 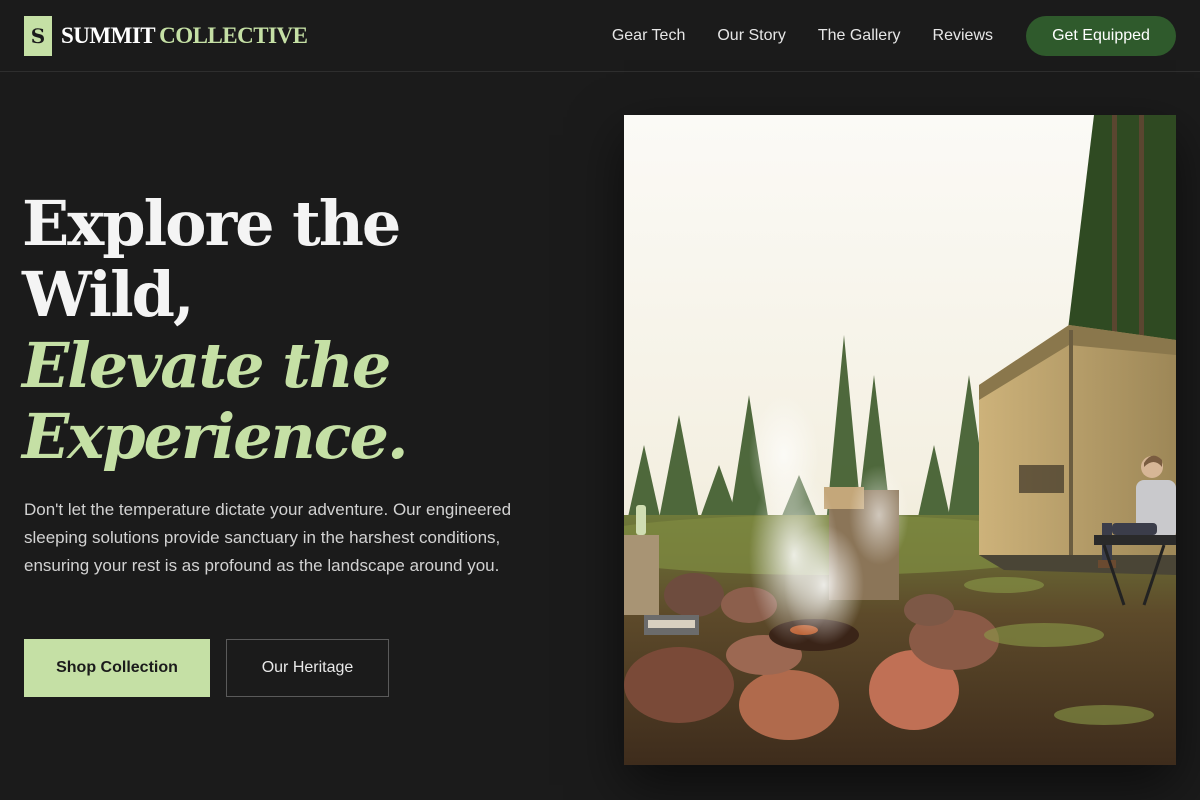 What do you see at coordinates (206, 365) in the screenshot?
I see `headline-accent-line-1: Elevate the` at bounding box center [206, 365].